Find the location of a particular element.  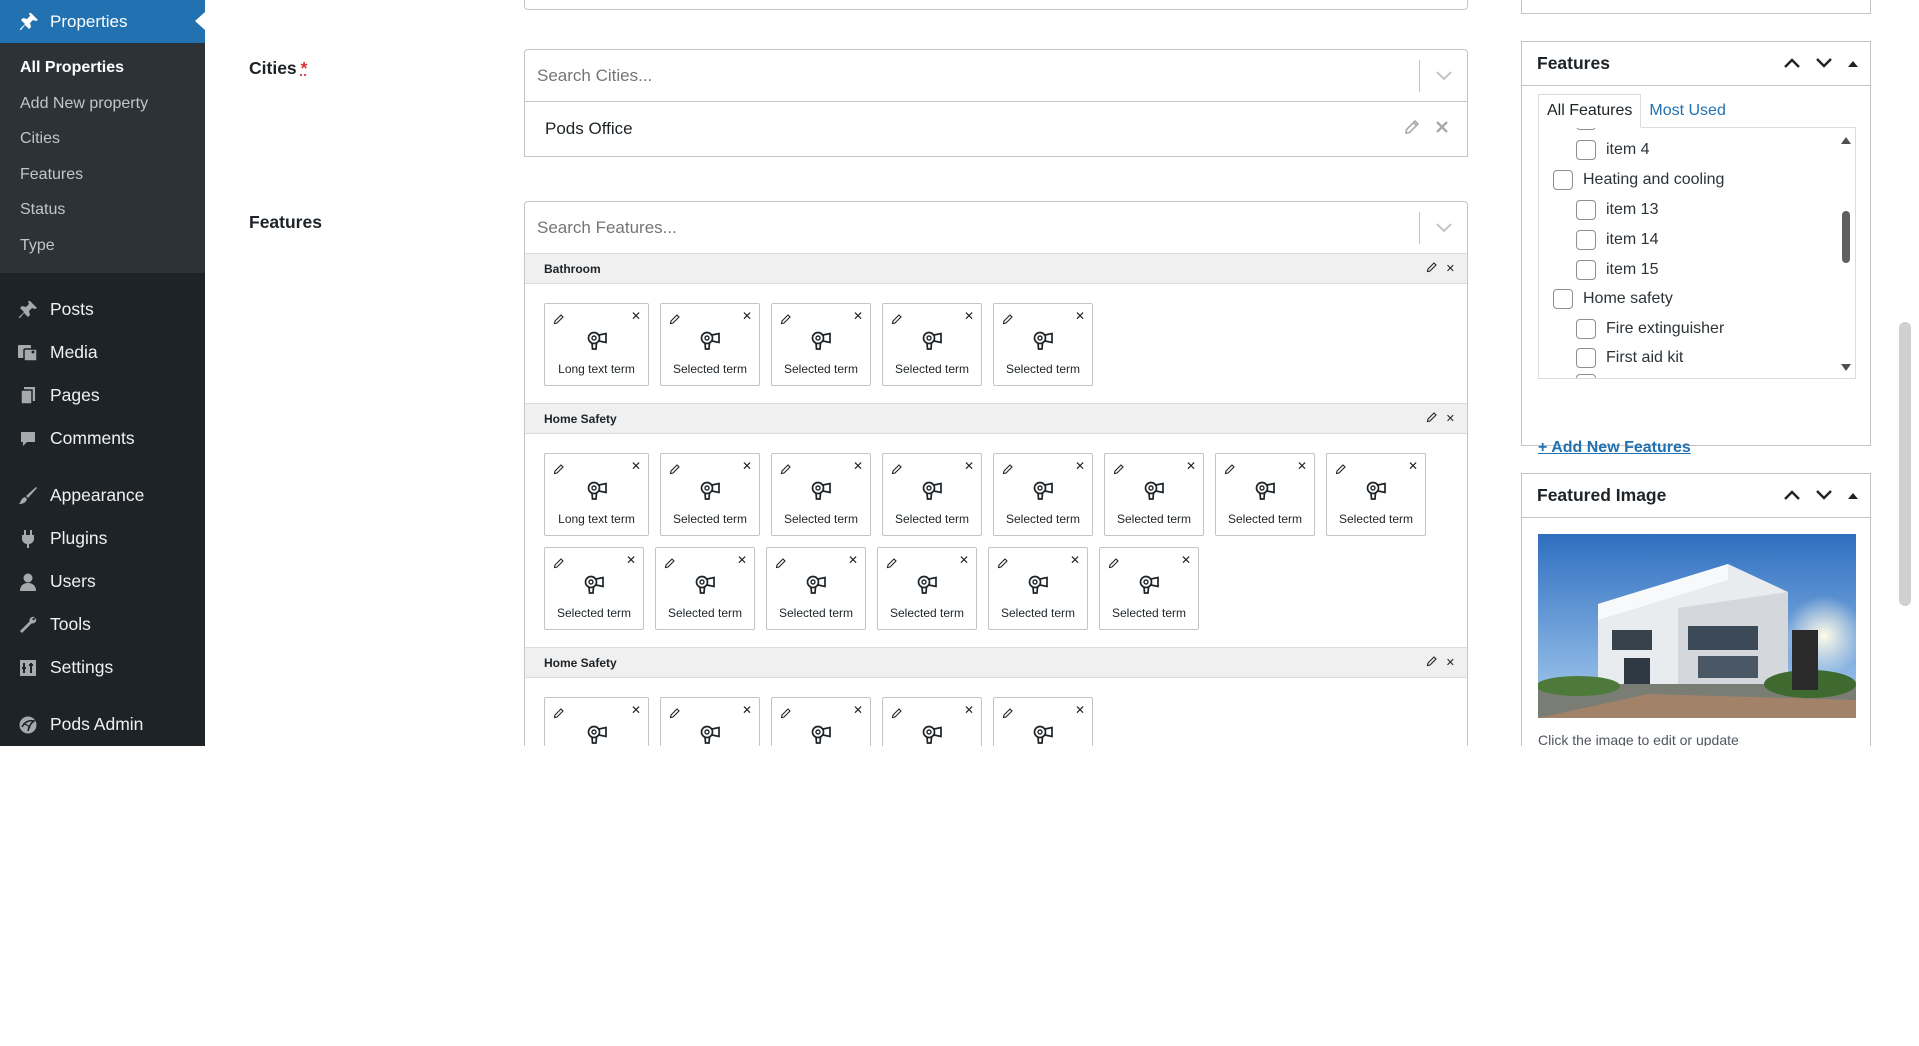

item-14-checkbox is located at coordinates (1586, 240).